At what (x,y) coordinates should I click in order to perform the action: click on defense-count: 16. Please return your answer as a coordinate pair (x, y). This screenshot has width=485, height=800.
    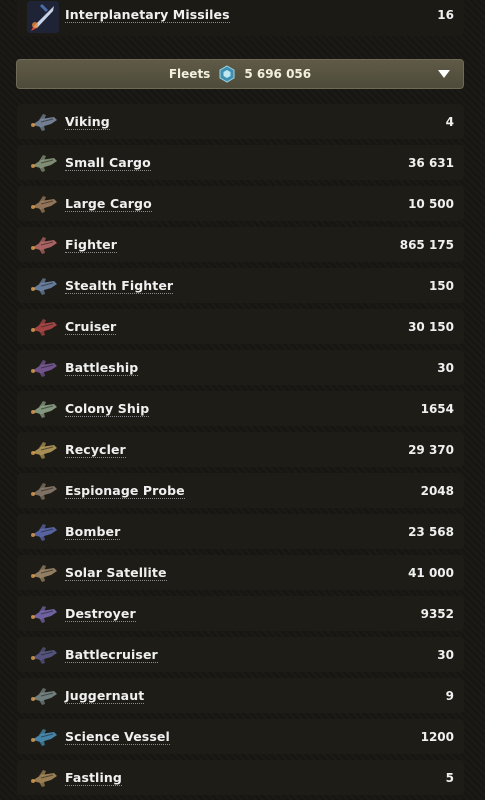
    Looking at the image, I should click on (445, 15).